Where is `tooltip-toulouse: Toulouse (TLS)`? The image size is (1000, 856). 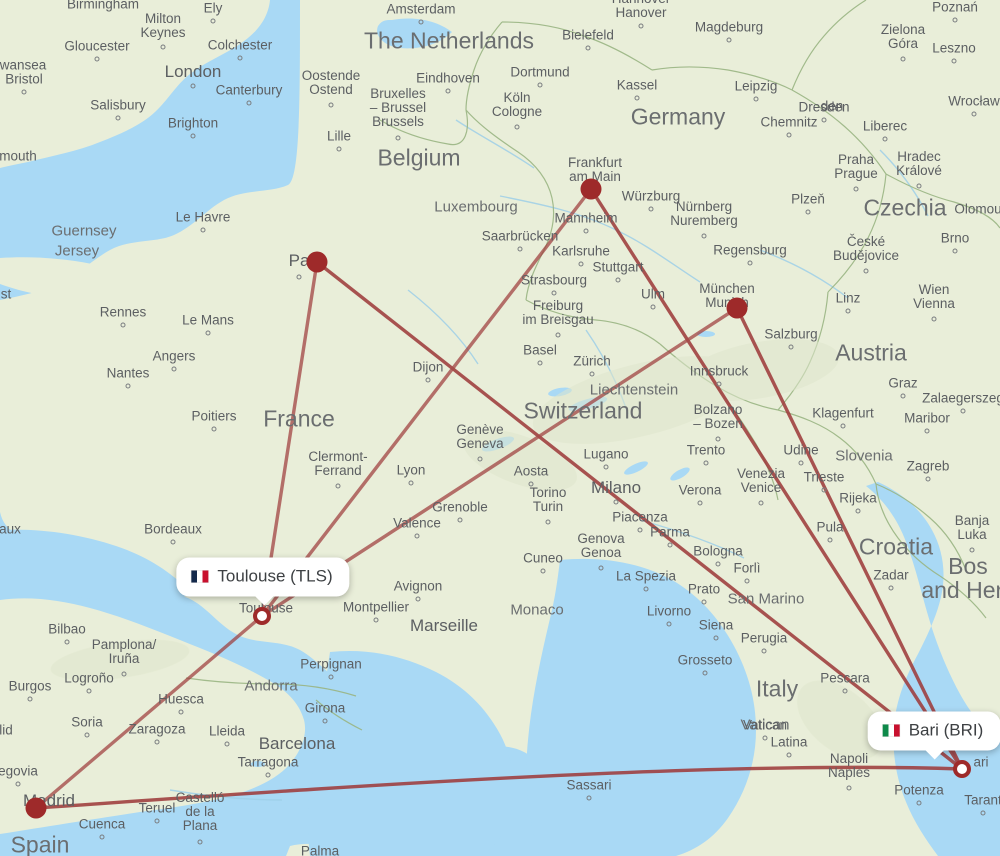 tooltip-toulouse: Toulouse (TLS) is located at coordinates (263, 581).